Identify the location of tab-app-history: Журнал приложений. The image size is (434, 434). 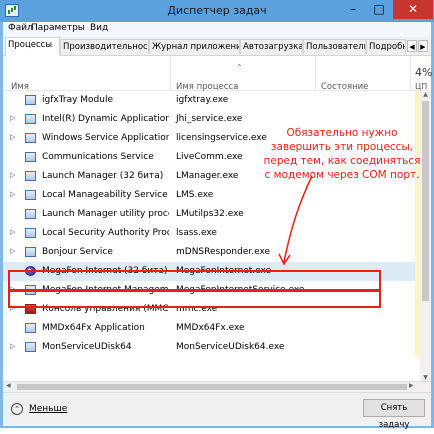
(194, 46).